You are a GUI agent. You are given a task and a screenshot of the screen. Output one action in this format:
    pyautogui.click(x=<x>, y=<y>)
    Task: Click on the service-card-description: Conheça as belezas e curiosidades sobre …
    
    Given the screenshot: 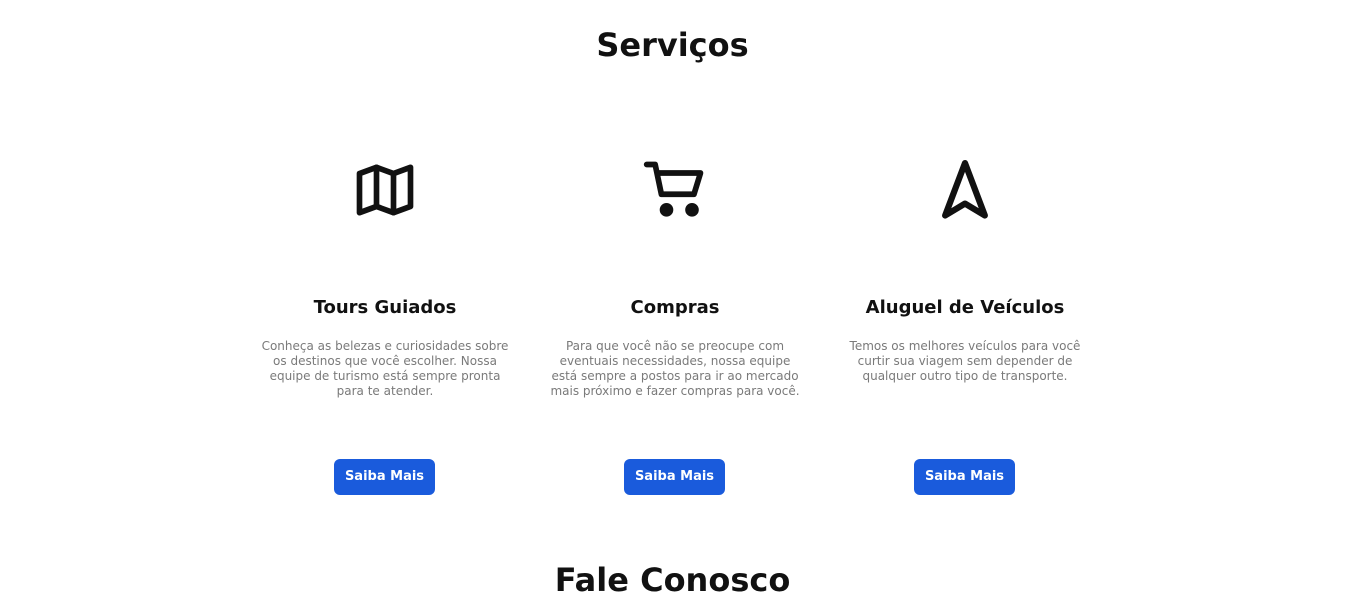 What is the action you would take?
    pyautogui.click(x=385, y=368)
    